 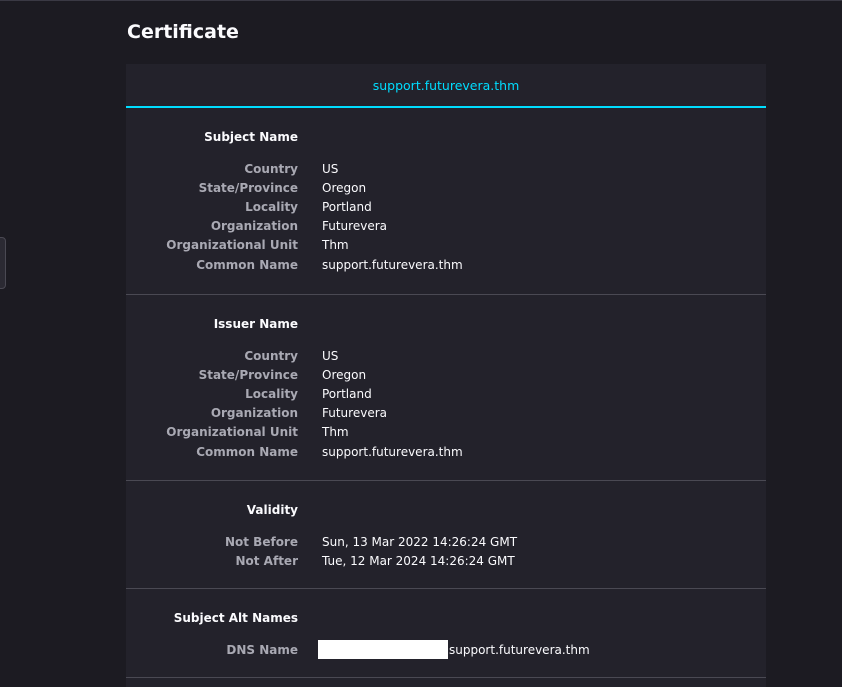 What do you see at coordinates (446, 355) in the screenshot?
I see `issuer-row-country: Country US` at bounding box center [446, 355].